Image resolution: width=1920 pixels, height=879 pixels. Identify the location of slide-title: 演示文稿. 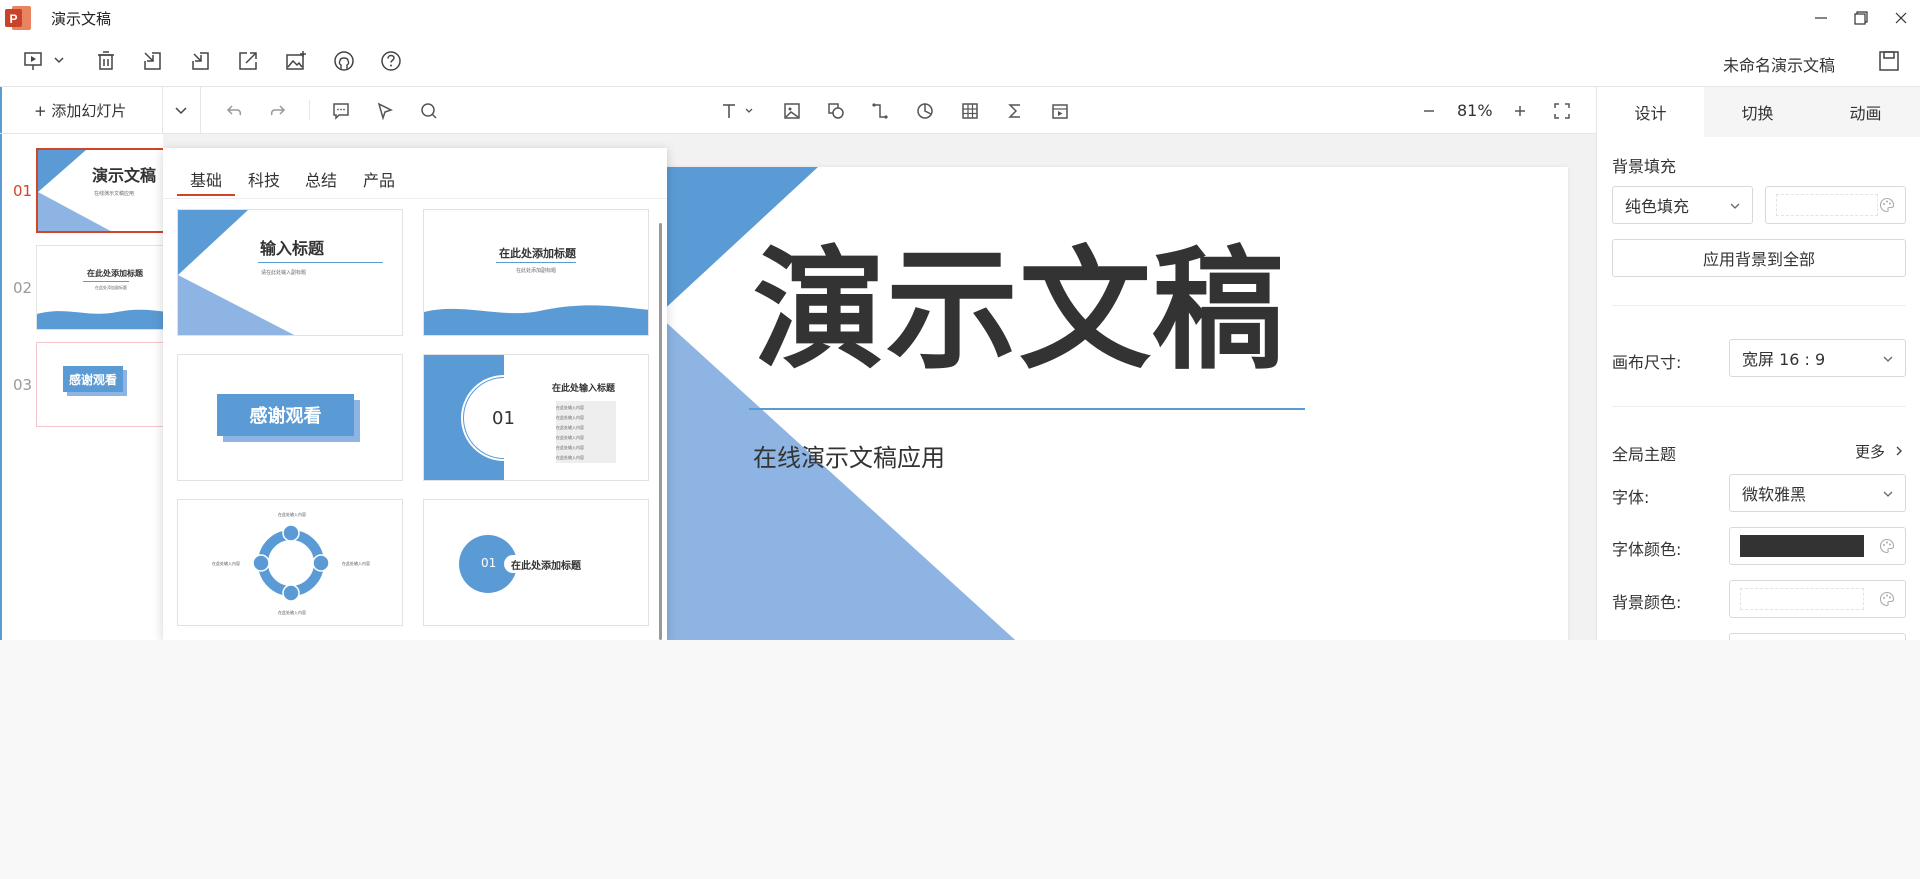
(1019, 311).